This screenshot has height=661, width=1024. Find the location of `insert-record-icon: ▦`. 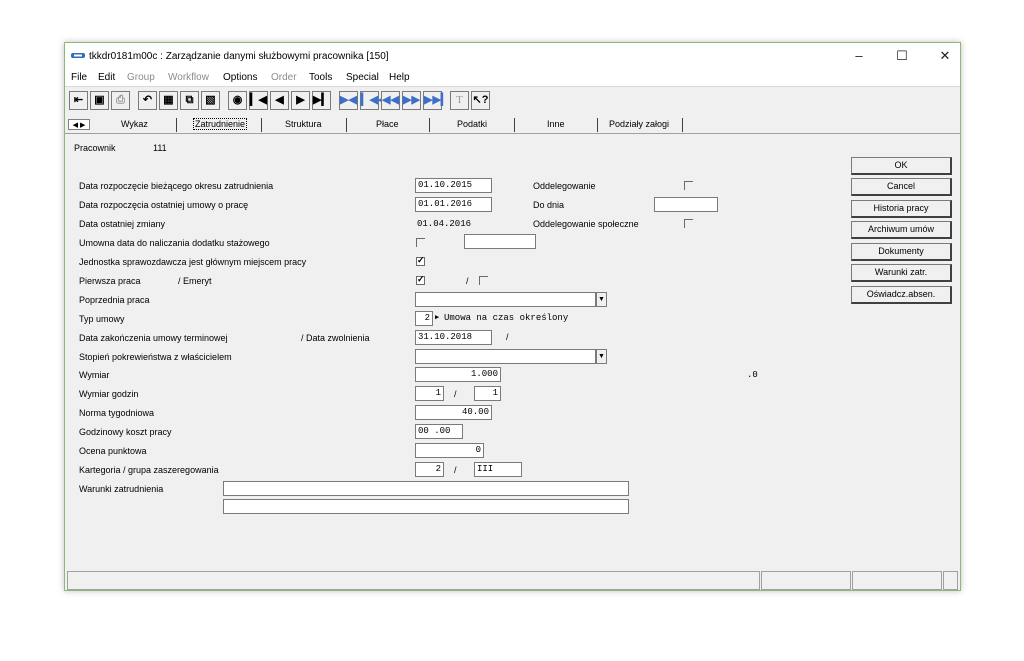

insert-record-icon: ▦ is located at coordinates (168, 100).